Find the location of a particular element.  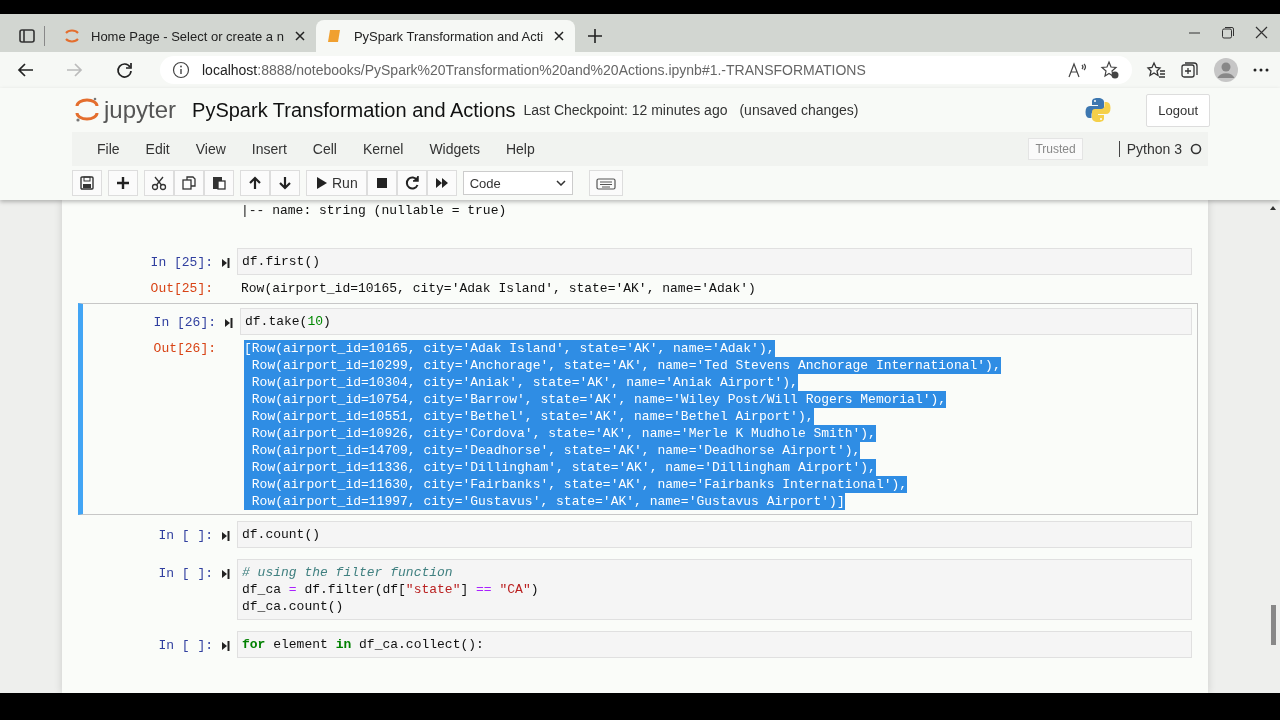

favorites-icon is located at coordinates (1156, 70).